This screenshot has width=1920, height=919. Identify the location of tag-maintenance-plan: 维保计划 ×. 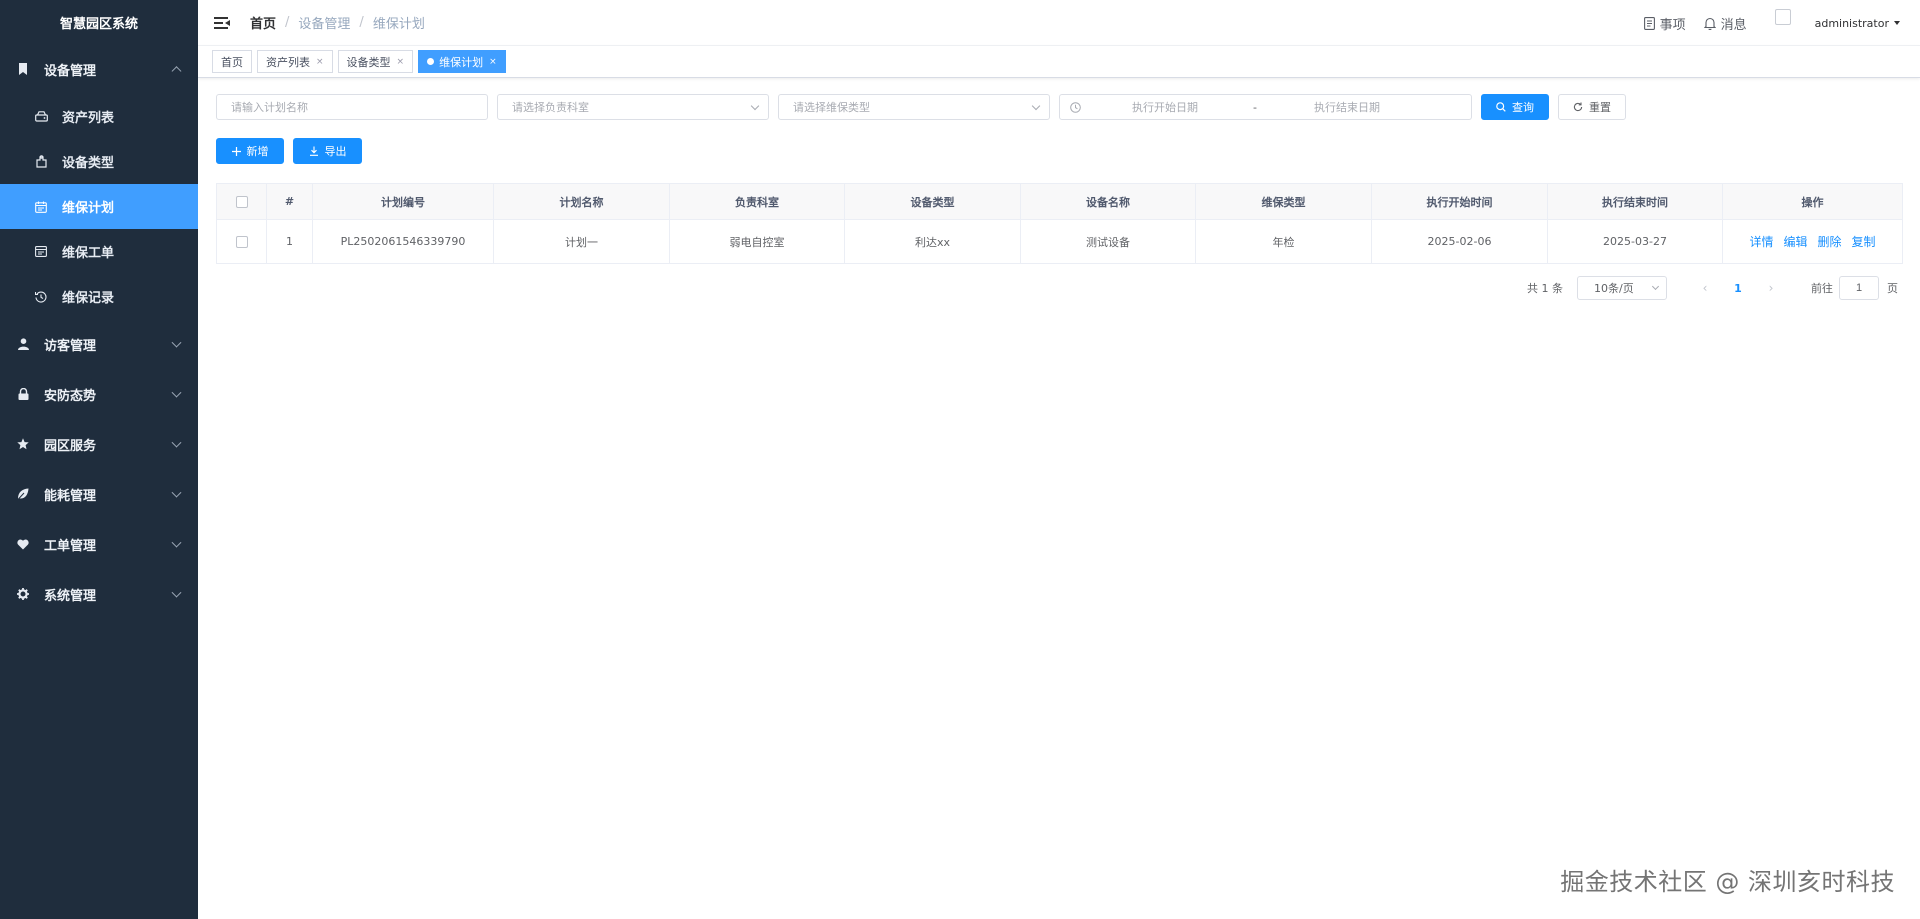
(462, 61).